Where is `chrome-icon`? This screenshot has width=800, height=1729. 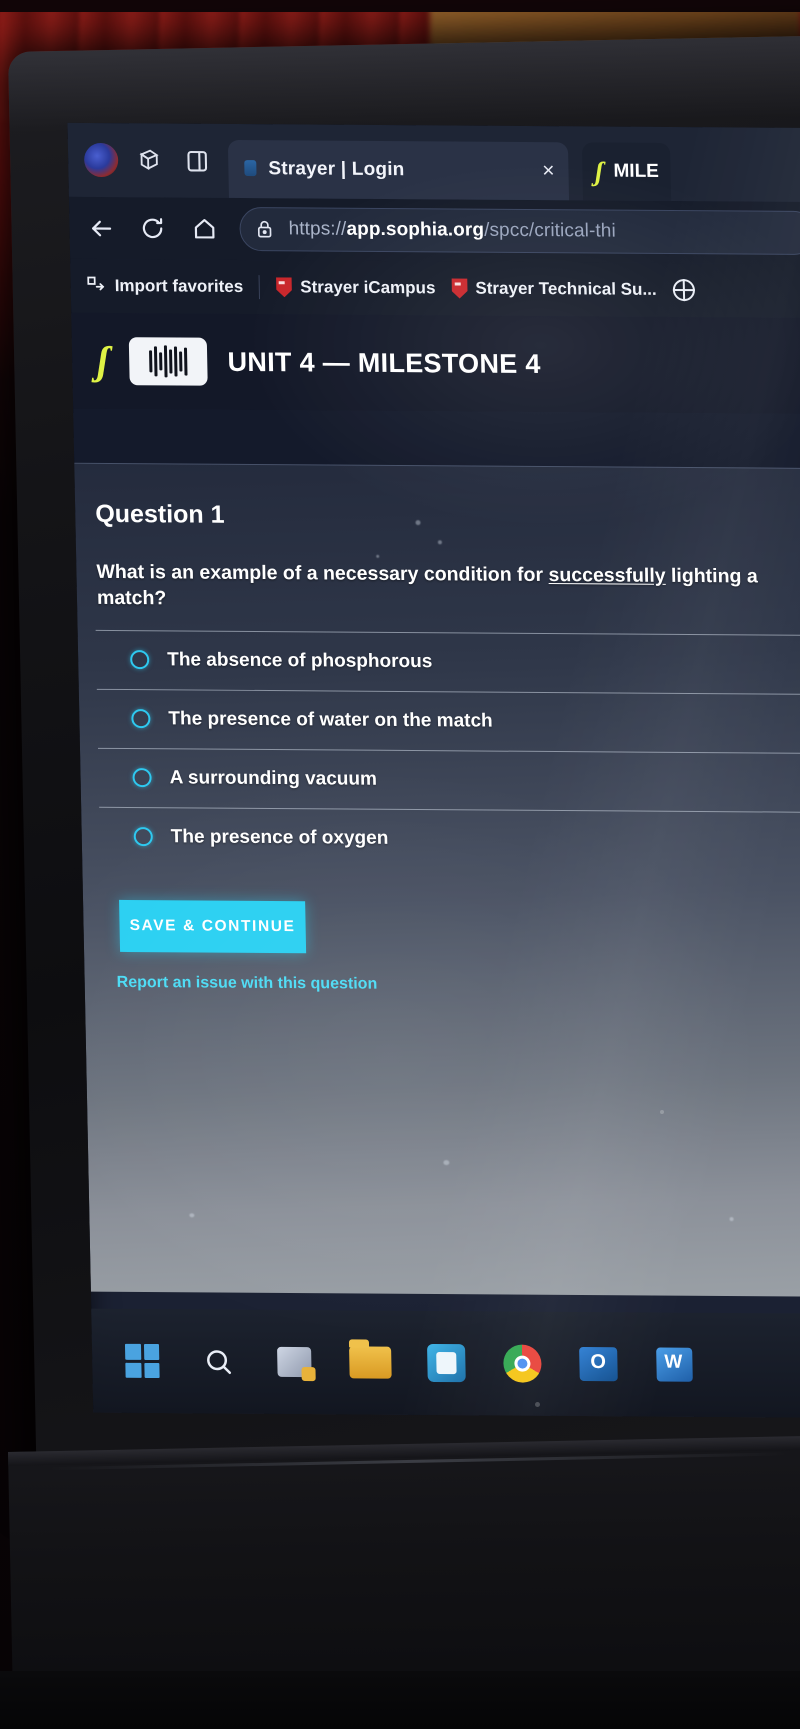
chrome-icon is located at coordinates (522, 1363).